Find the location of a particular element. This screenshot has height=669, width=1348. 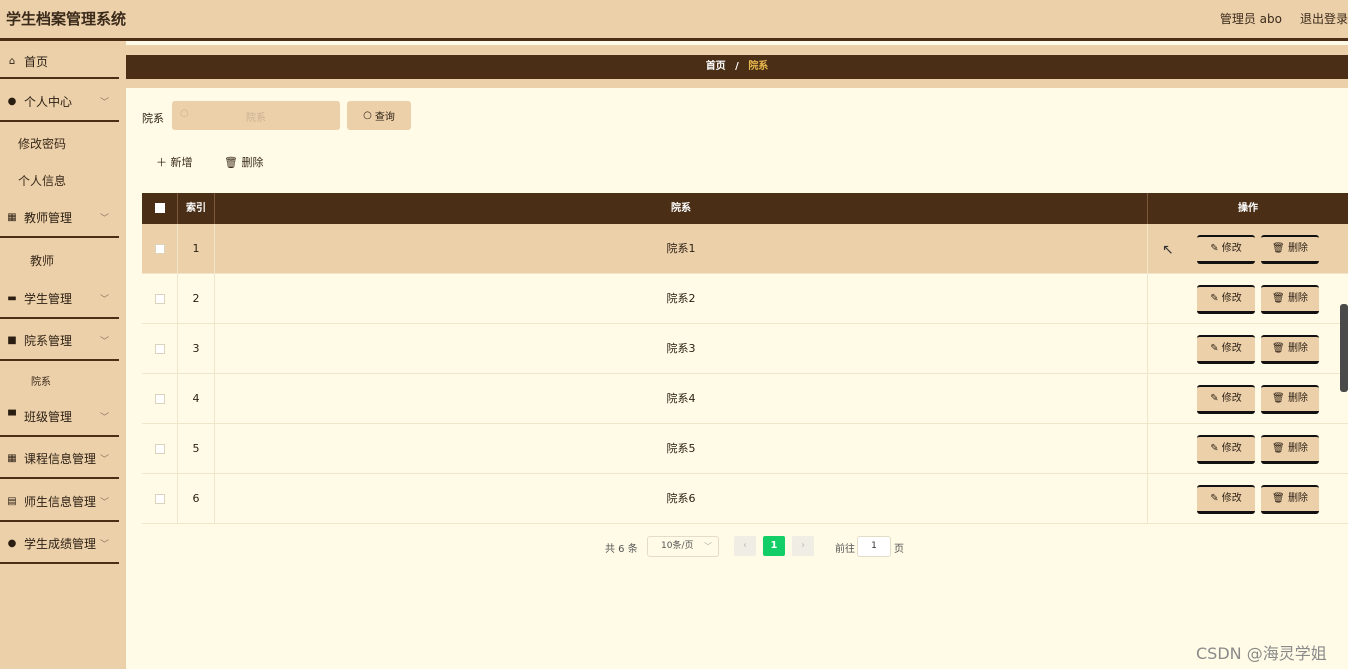

top-bar: 学生档案管理系统 管理员 abo 退出登录 is located at coordinates (674, 19).